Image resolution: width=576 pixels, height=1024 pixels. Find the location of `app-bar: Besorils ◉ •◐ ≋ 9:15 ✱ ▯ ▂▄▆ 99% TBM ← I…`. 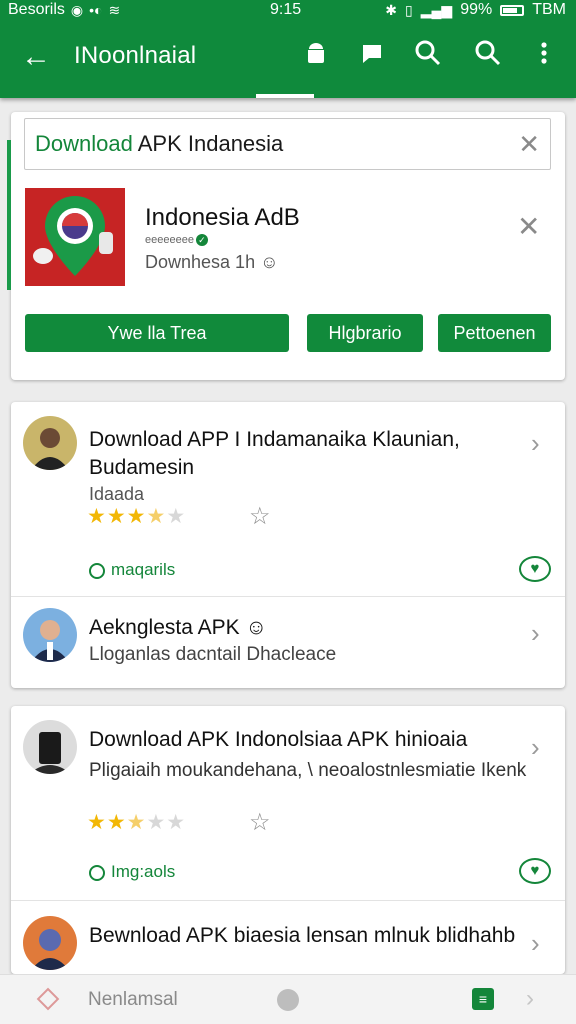

app-bar: Besorils ◉ •◐ ≋ 9:15 ✱ ▯ ▂▄▆ 99% TBM ← I… is located at coordinates (288, 49).